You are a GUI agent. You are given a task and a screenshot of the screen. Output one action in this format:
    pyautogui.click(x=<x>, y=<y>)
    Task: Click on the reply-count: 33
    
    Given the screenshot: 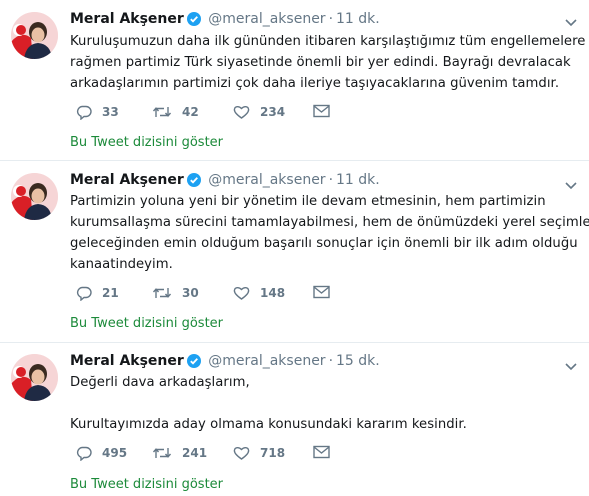 What is the action you would take?
    pyautogui.click(x=110, y=112)
    